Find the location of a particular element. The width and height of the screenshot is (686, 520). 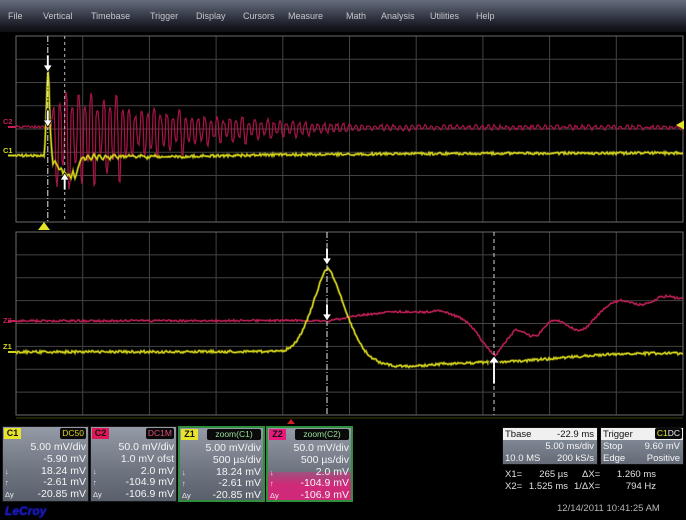

svg-text: Z1 is located at coordinates (7, 346).